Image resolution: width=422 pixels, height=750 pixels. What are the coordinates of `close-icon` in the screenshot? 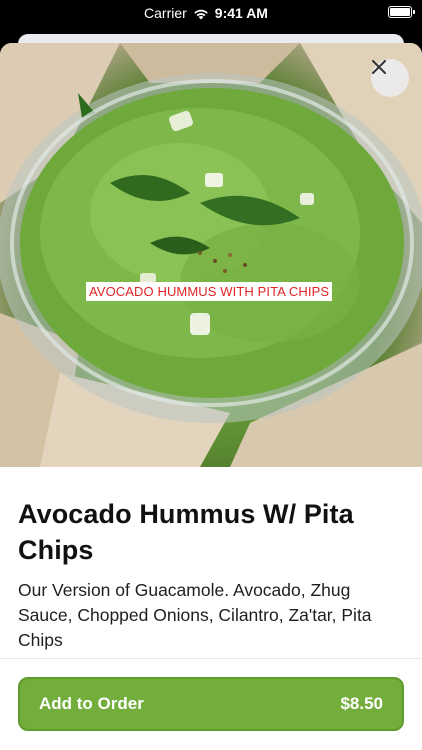 It's located at (379, 67).